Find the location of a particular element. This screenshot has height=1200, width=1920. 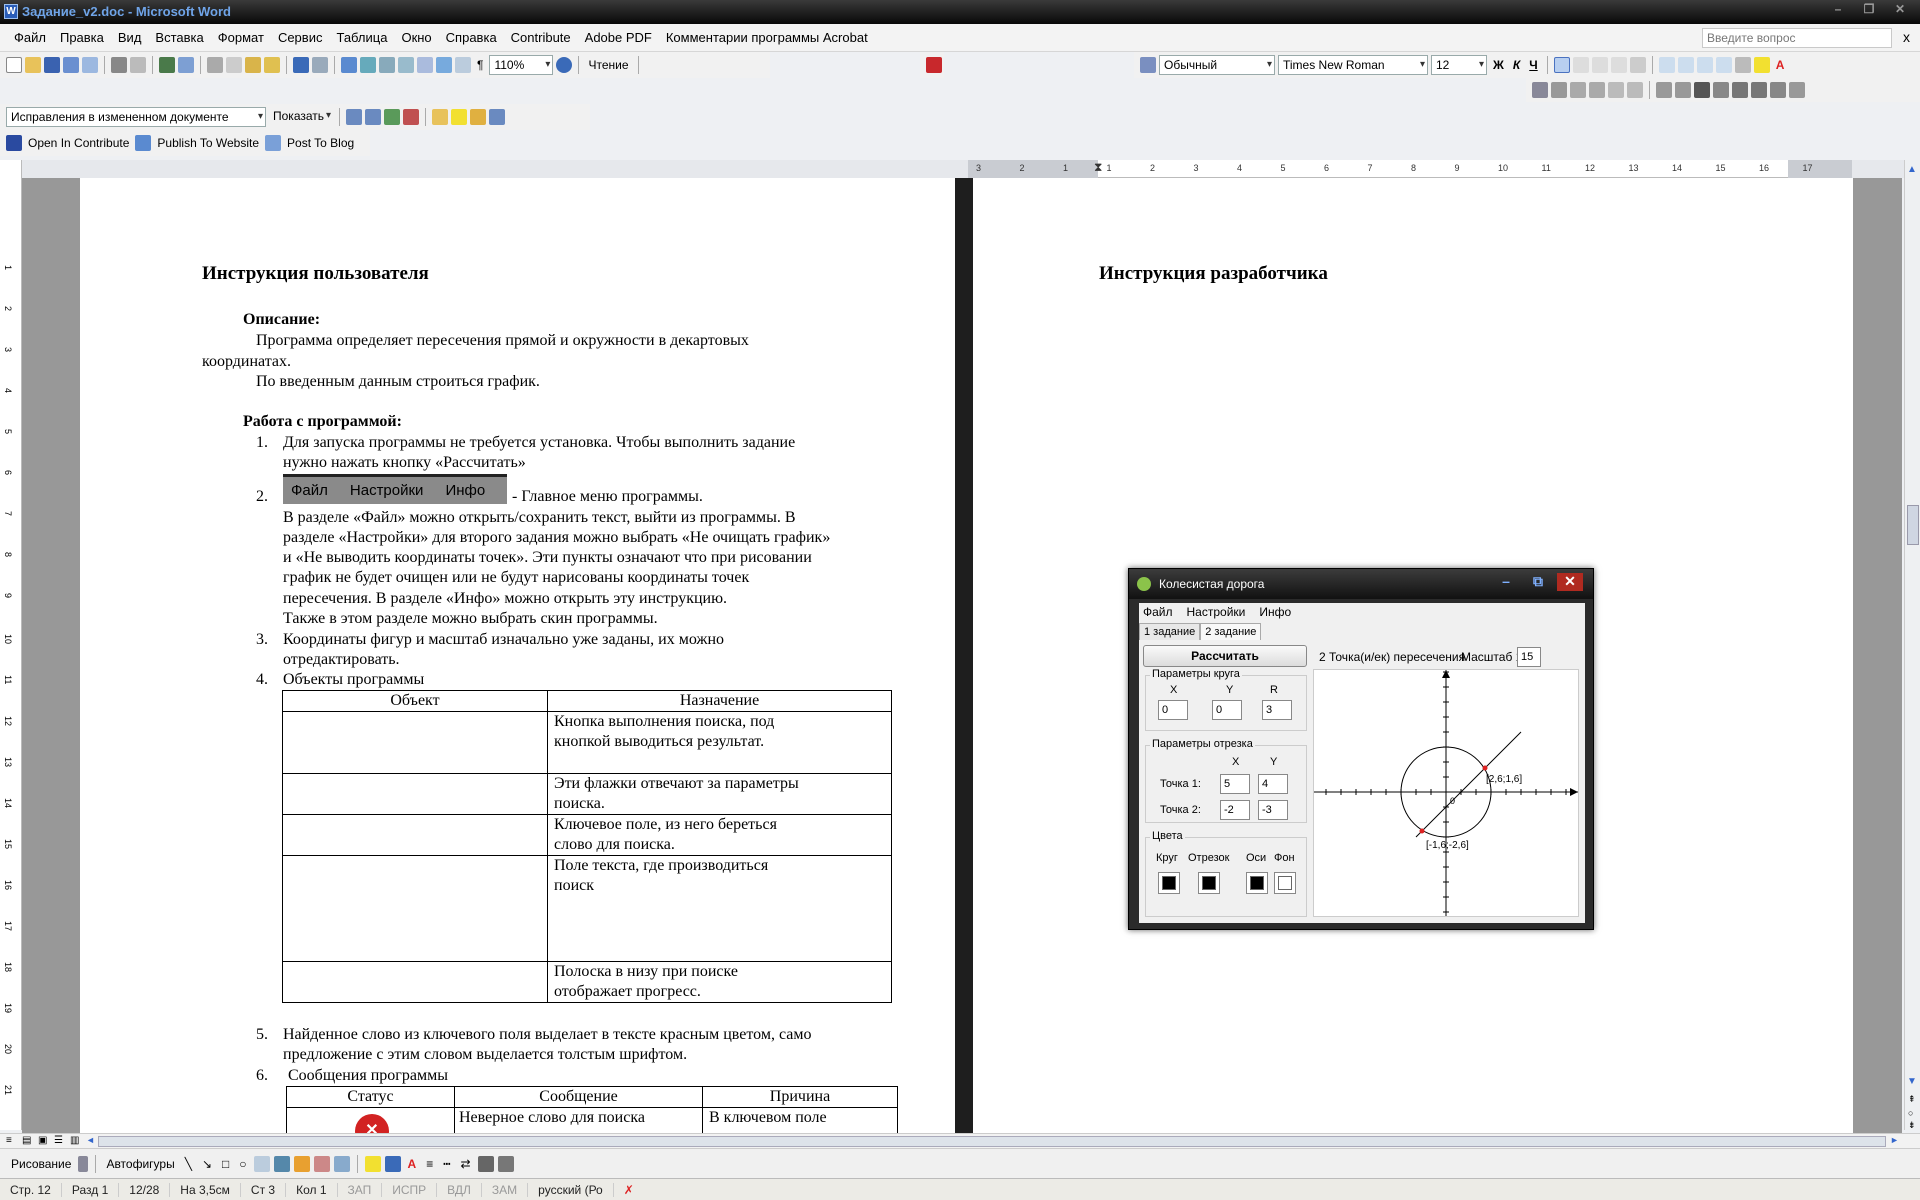

scroll-up-icon: ▲ is located at coordinates (1912, 169).